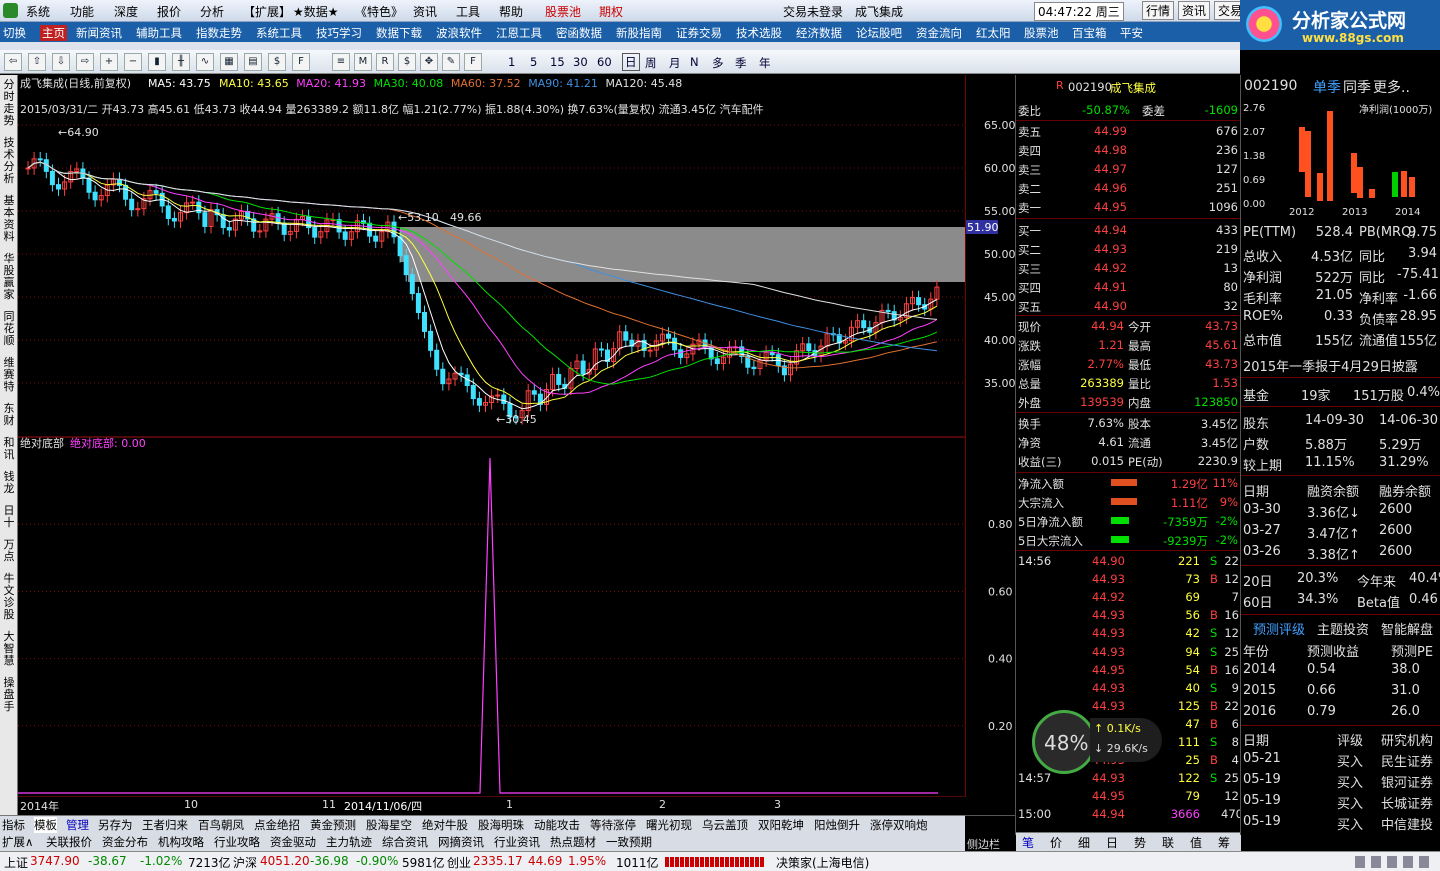 The height and width of the screenshot is (871, 1440). Describe the element at coordinates (363, 62) in the screenshot. I see `macd-icon: M` at that location.